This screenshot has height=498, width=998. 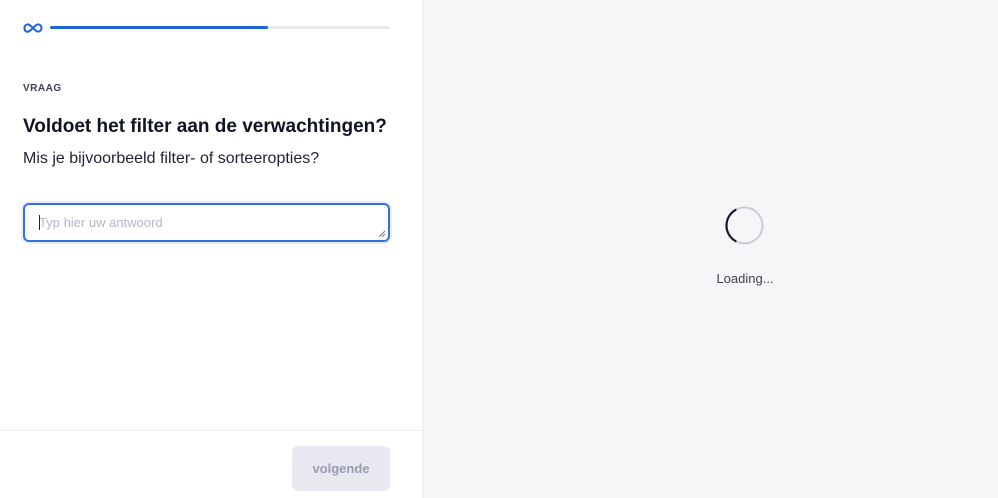 I want to click on footer-divider, so click(x=211, y=430).